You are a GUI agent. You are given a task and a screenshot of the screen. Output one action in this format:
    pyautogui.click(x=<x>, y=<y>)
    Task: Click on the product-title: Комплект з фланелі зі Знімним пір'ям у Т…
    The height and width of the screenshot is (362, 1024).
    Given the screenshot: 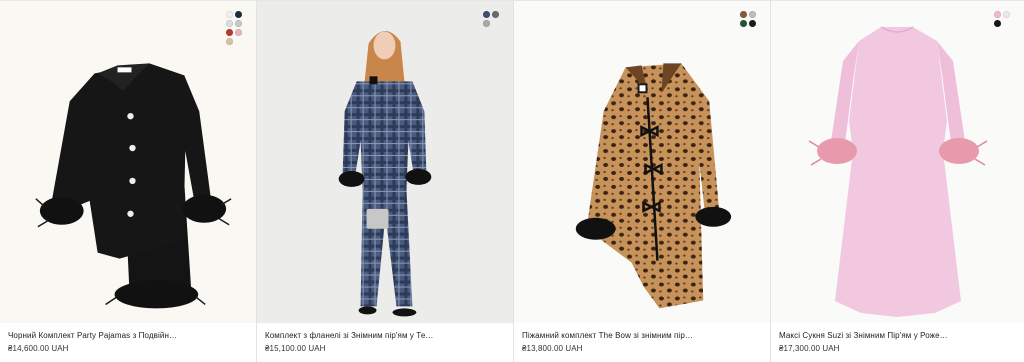 What is the action you would take?
    pyautogui.click(x=386, y=335)
    